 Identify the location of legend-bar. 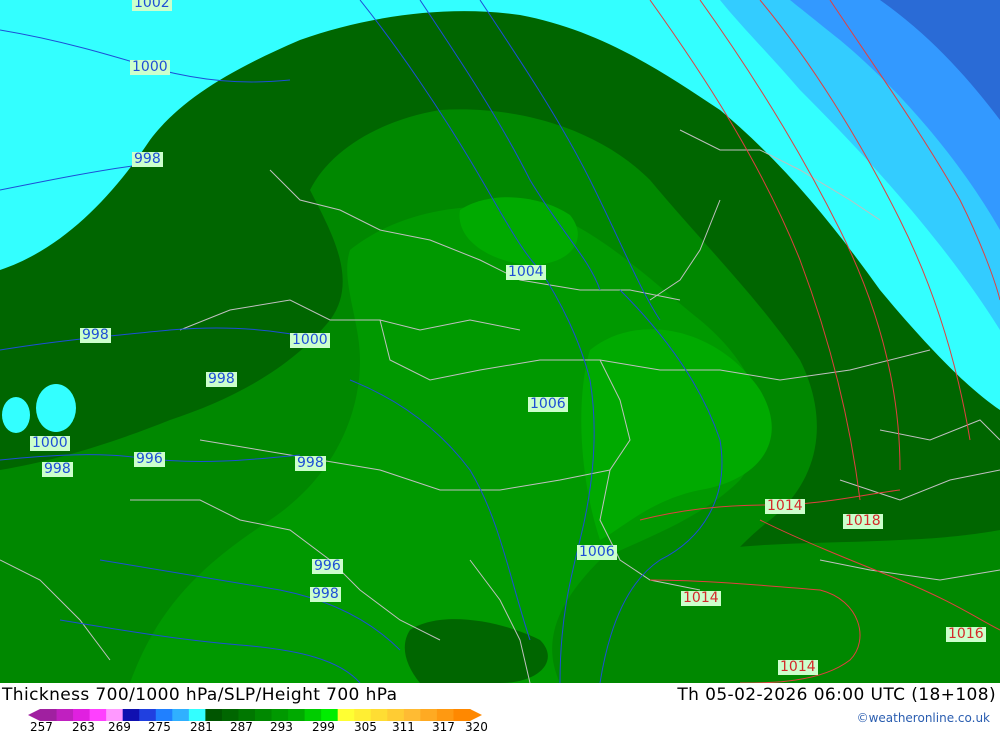
(255, 715).